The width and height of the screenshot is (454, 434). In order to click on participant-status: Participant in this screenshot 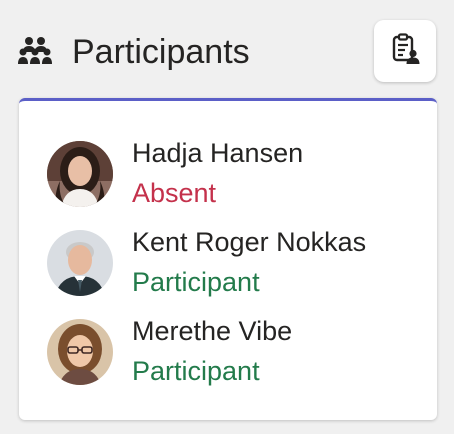, I will do `click(196, 371)`.